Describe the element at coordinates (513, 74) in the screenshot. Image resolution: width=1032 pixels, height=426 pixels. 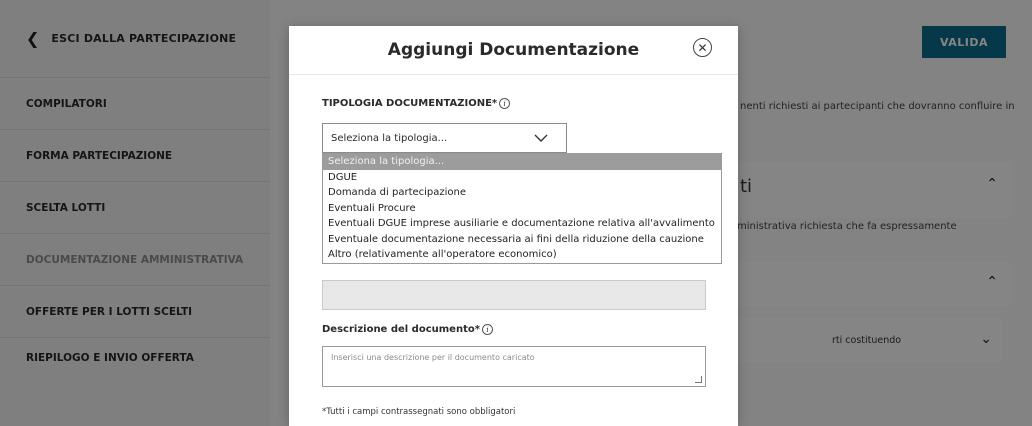
I see `modal-divider` at that location.